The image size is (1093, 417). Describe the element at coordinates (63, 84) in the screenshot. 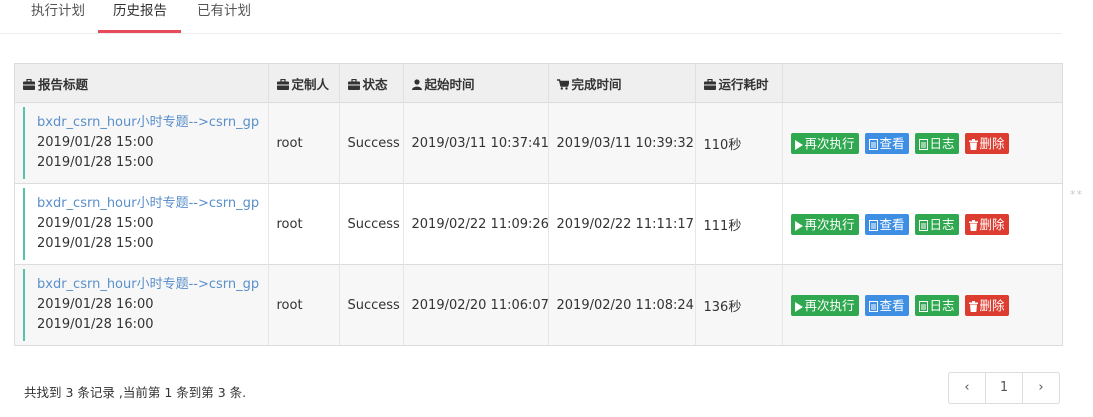

I see `header-title-label: 报告标题` at that location.